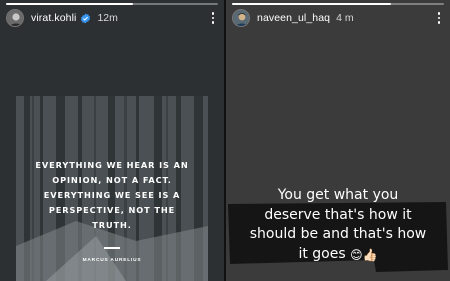  What do you see at coordinates (112, 165) in the screenshot?
I see `quote-line: EVERYTHING WE HEAR IS AN` at bounding box center [112, 165].